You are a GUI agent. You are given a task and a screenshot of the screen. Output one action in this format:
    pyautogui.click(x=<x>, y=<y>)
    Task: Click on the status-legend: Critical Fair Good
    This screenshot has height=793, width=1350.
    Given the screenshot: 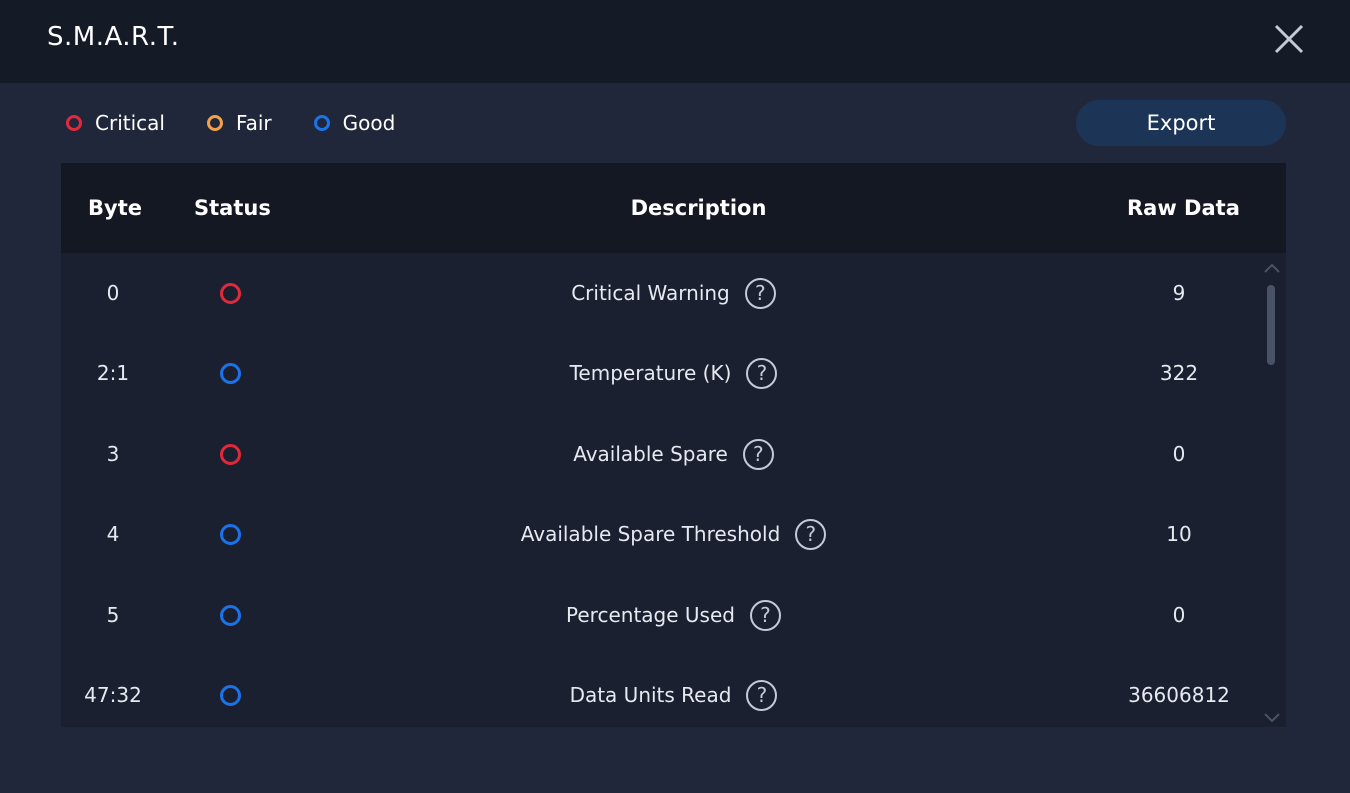 What is the action you would take?
    pyautogui.click(x=251, y=123)
    